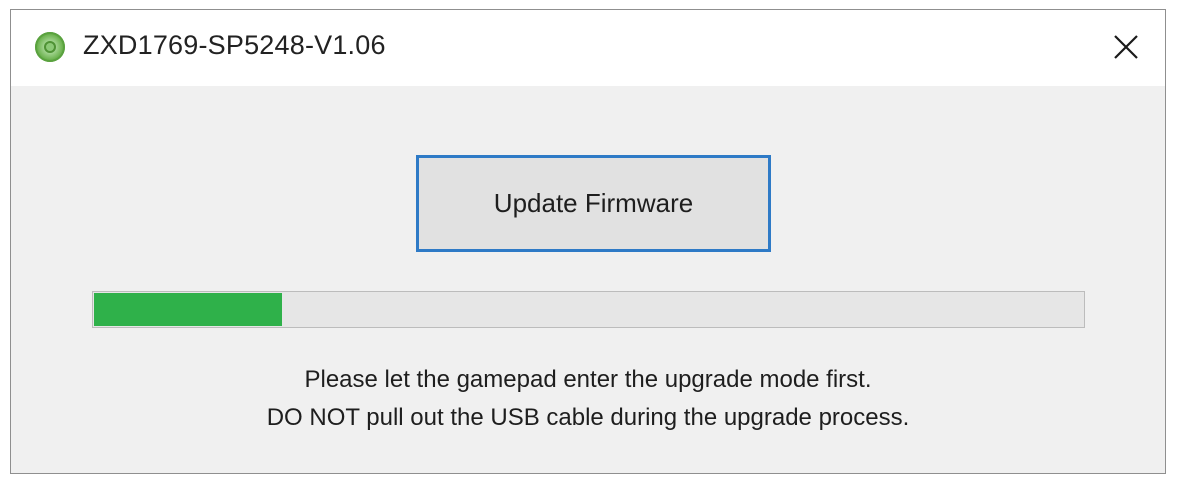 The image size is (1179, 485). I want to click on upgrade-progress-bar, so click(588, 309).